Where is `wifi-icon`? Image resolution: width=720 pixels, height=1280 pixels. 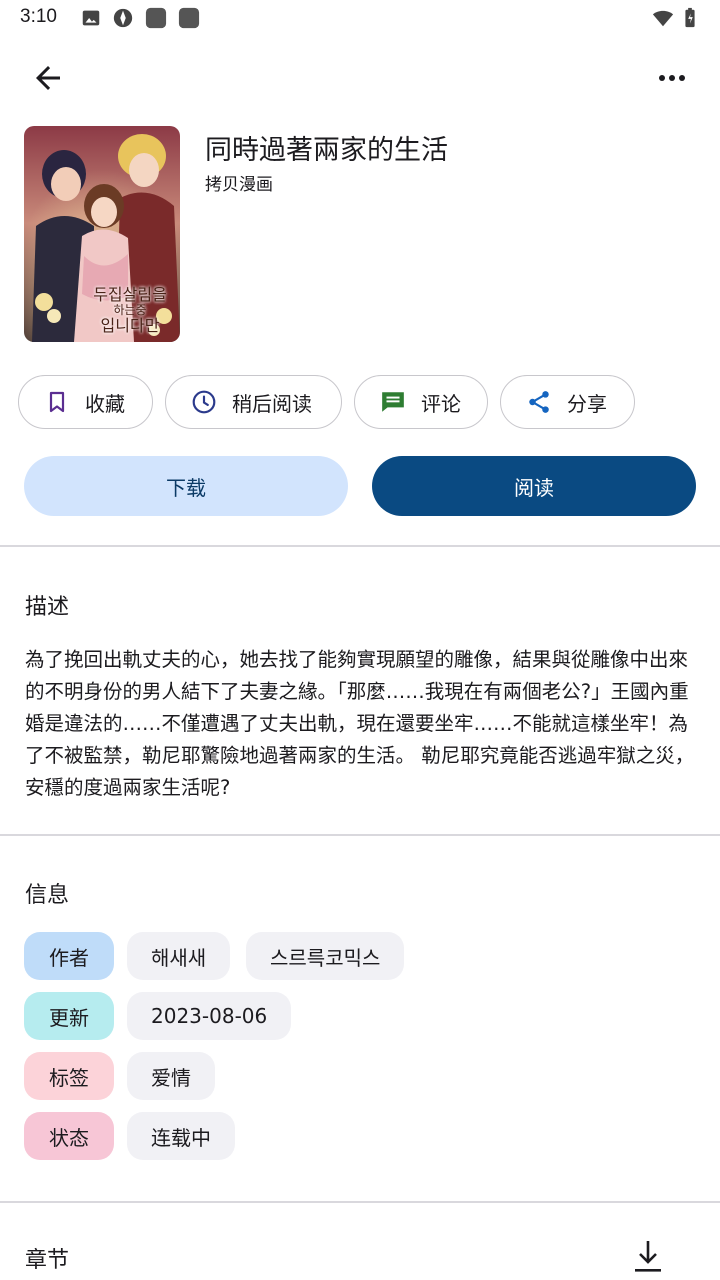
wifi-icon is located at coordinates (663, 18).